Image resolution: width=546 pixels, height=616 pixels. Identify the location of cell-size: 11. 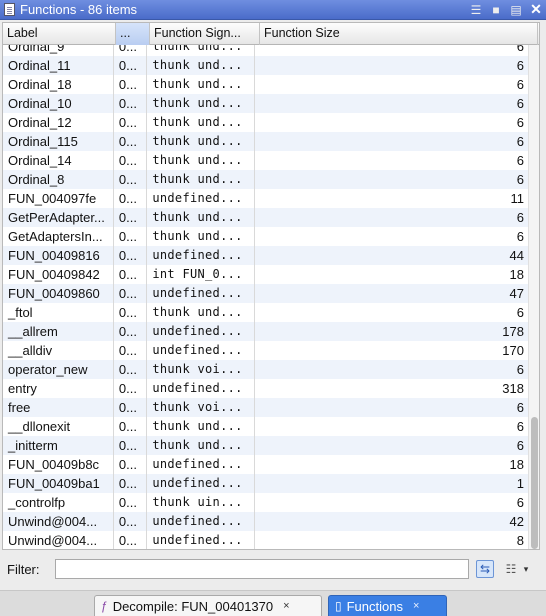
(517, 198).